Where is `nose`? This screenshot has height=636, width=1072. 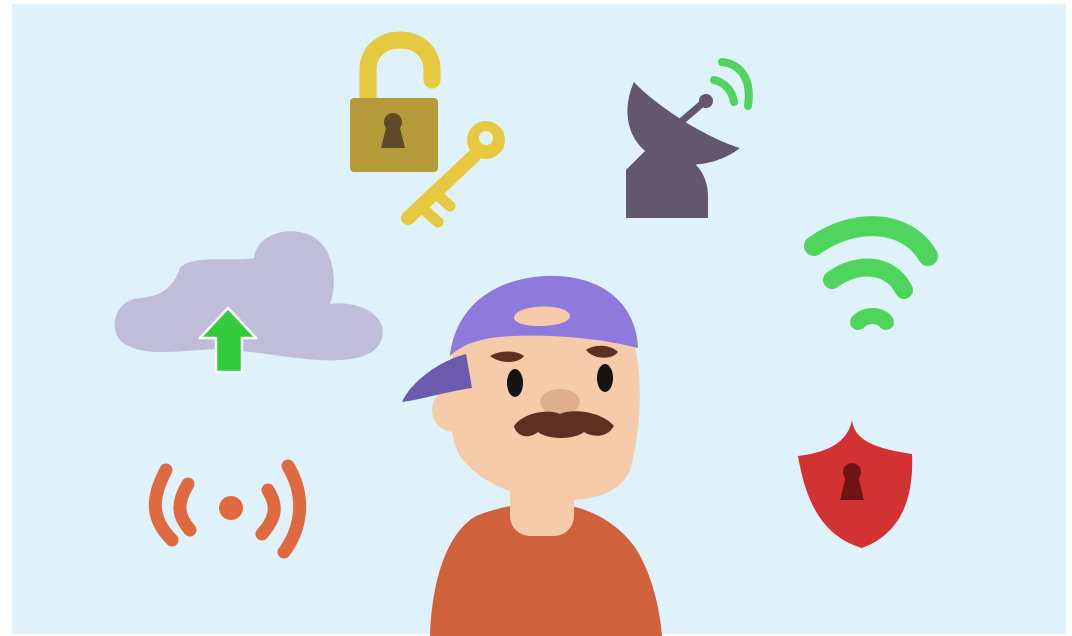
nose is located at coordinates (560, 402).